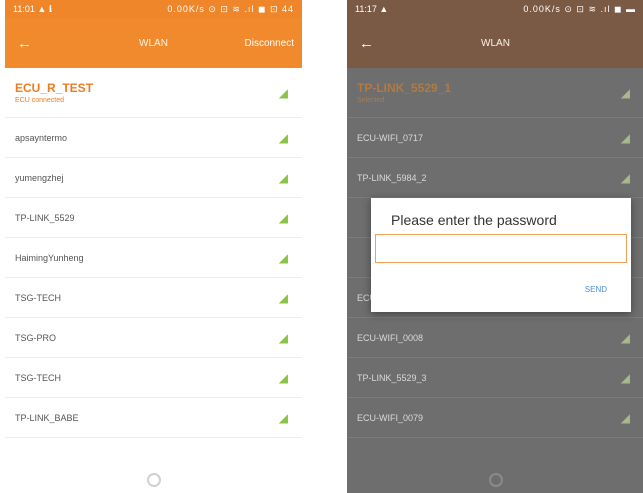 Image resolution: width=643 pixels, height=493 pixels. What do you see at coordinates (153, 218) in the screenshot?
I see `wifi-item: TP-LINK_5529 ◢` at bounding box center [153, 218].